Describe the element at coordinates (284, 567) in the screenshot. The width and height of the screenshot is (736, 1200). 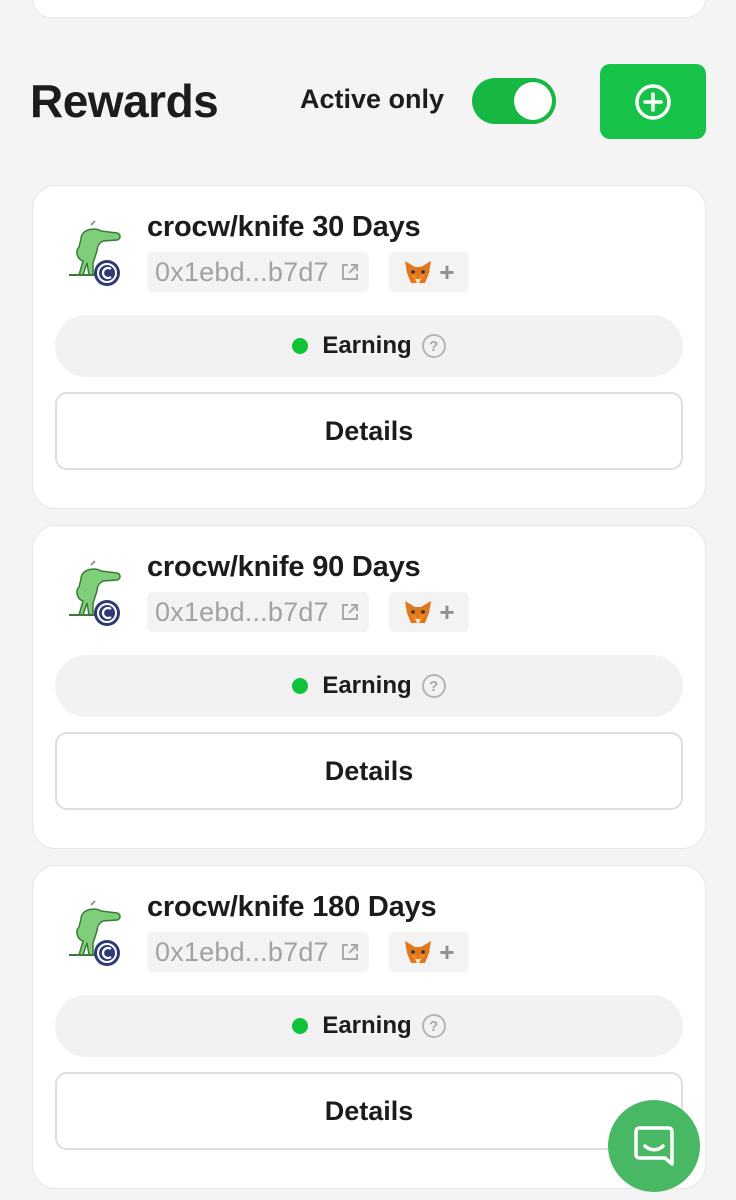
I see `reward-name: crocw/knife 90 Days` at that location.